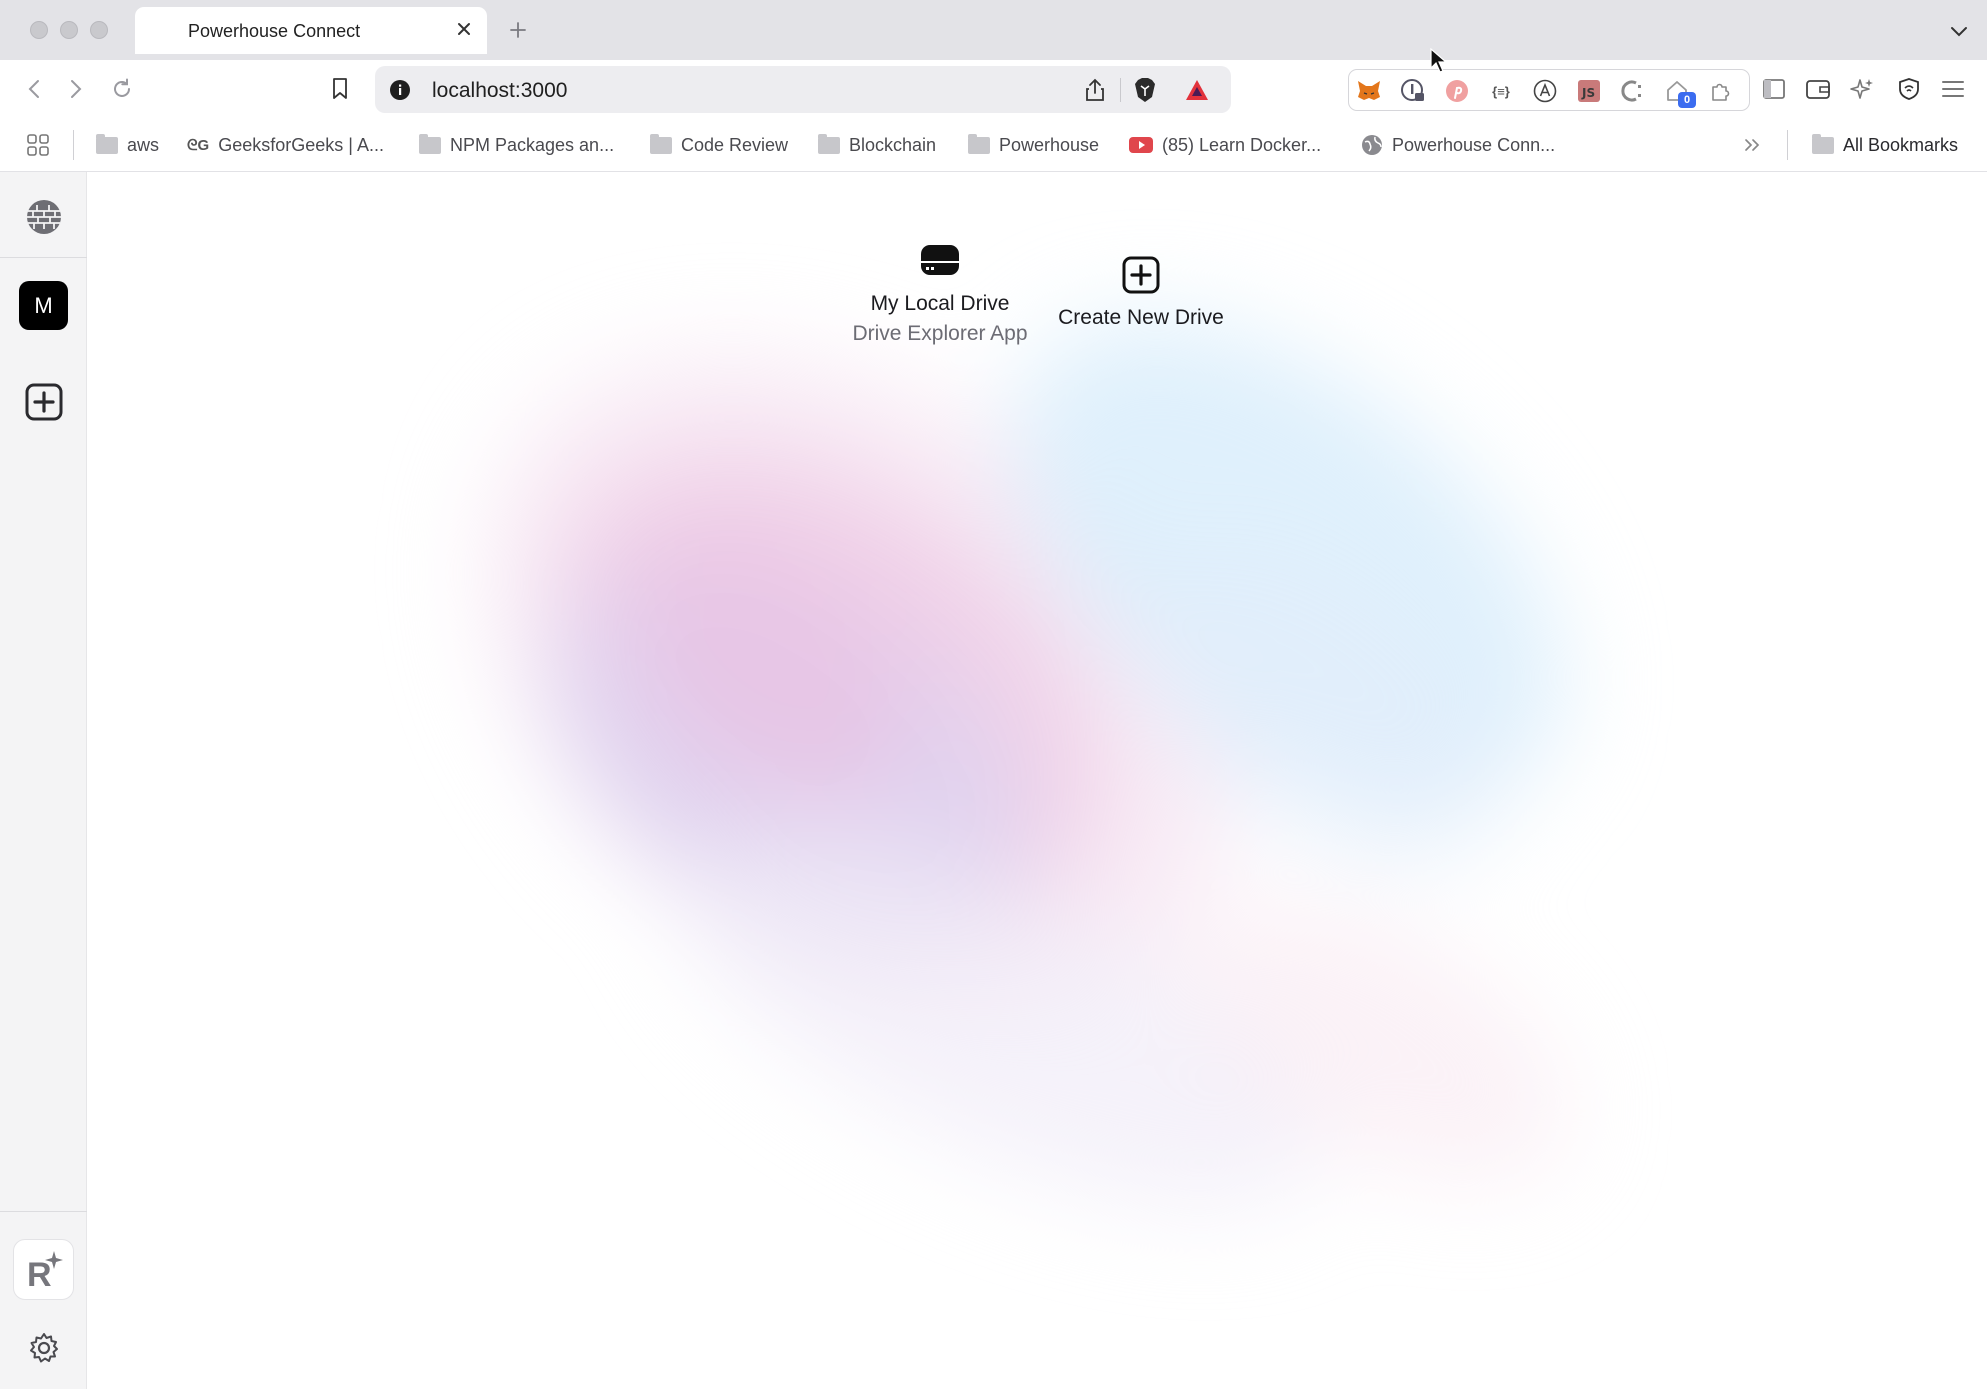 The width and height of the screenshot is (1987, 1389). Describe the element at coordinates (99, 30) in the screenshot. I see `zoom-window-button` at that location.